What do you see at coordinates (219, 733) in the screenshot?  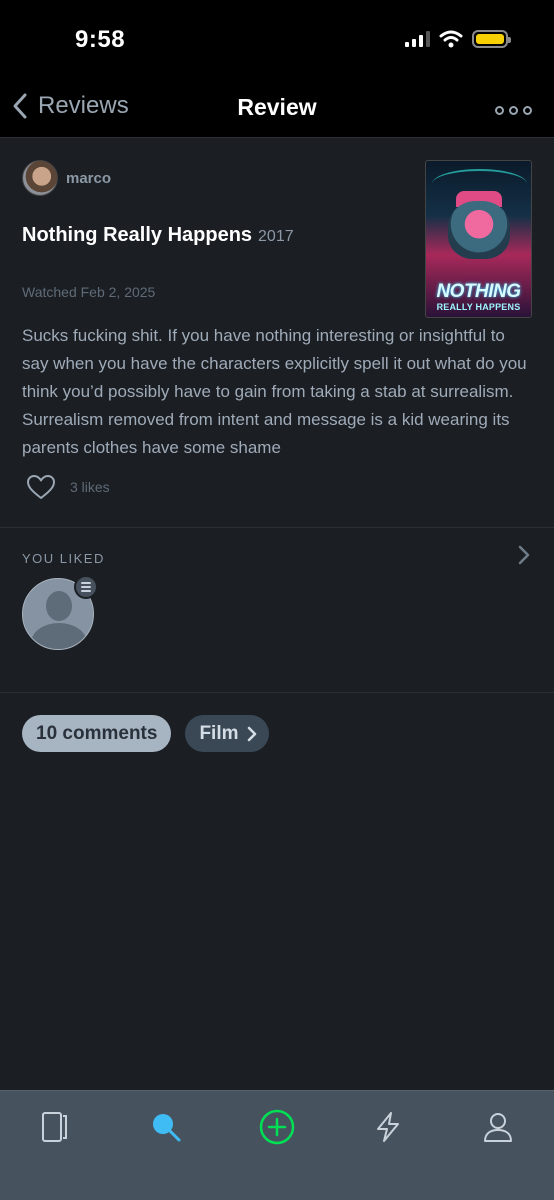 I see `film-button-label: Film` at bounding box center [219, 733].